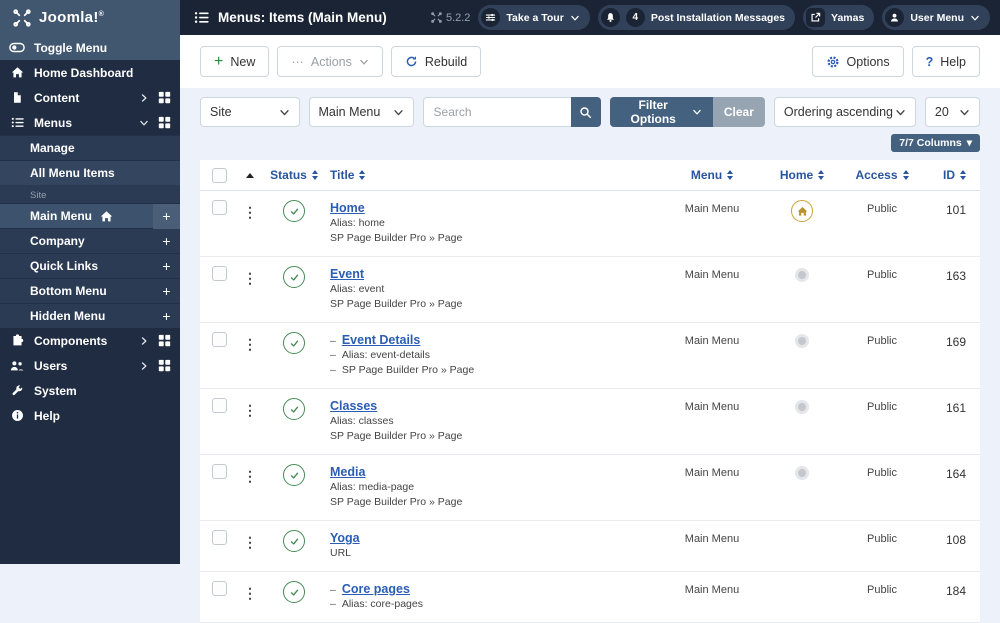  What do you see at coordinates (586, 112) in the screenshot?
I see `search-button` at bounding box center [586, 112].